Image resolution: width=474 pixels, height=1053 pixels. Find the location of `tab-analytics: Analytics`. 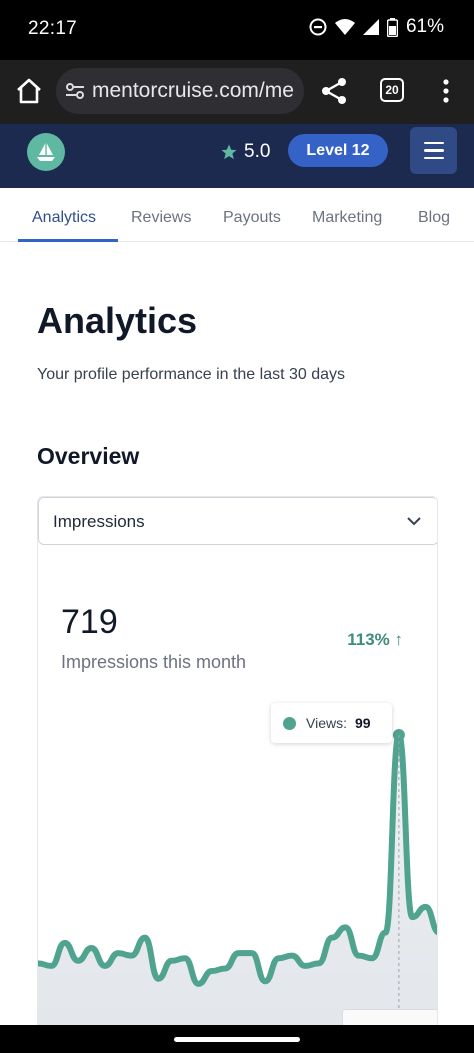

tab-analytics: Analytics is located at coordinates (64, 218).